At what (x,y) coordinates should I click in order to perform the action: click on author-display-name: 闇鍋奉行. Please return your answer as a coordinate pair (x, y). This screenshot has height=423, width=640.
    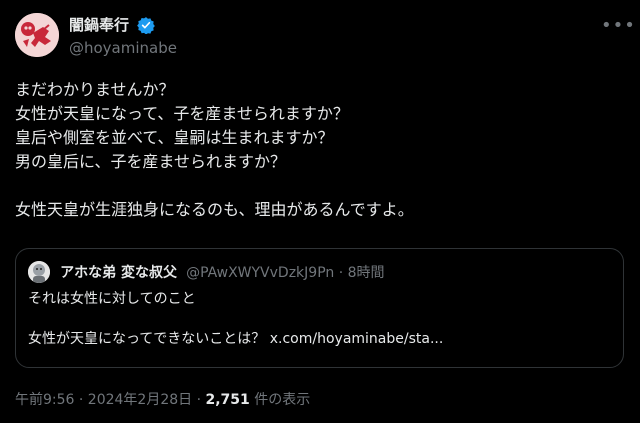
    Looking at the image, I should click on (99, 25).